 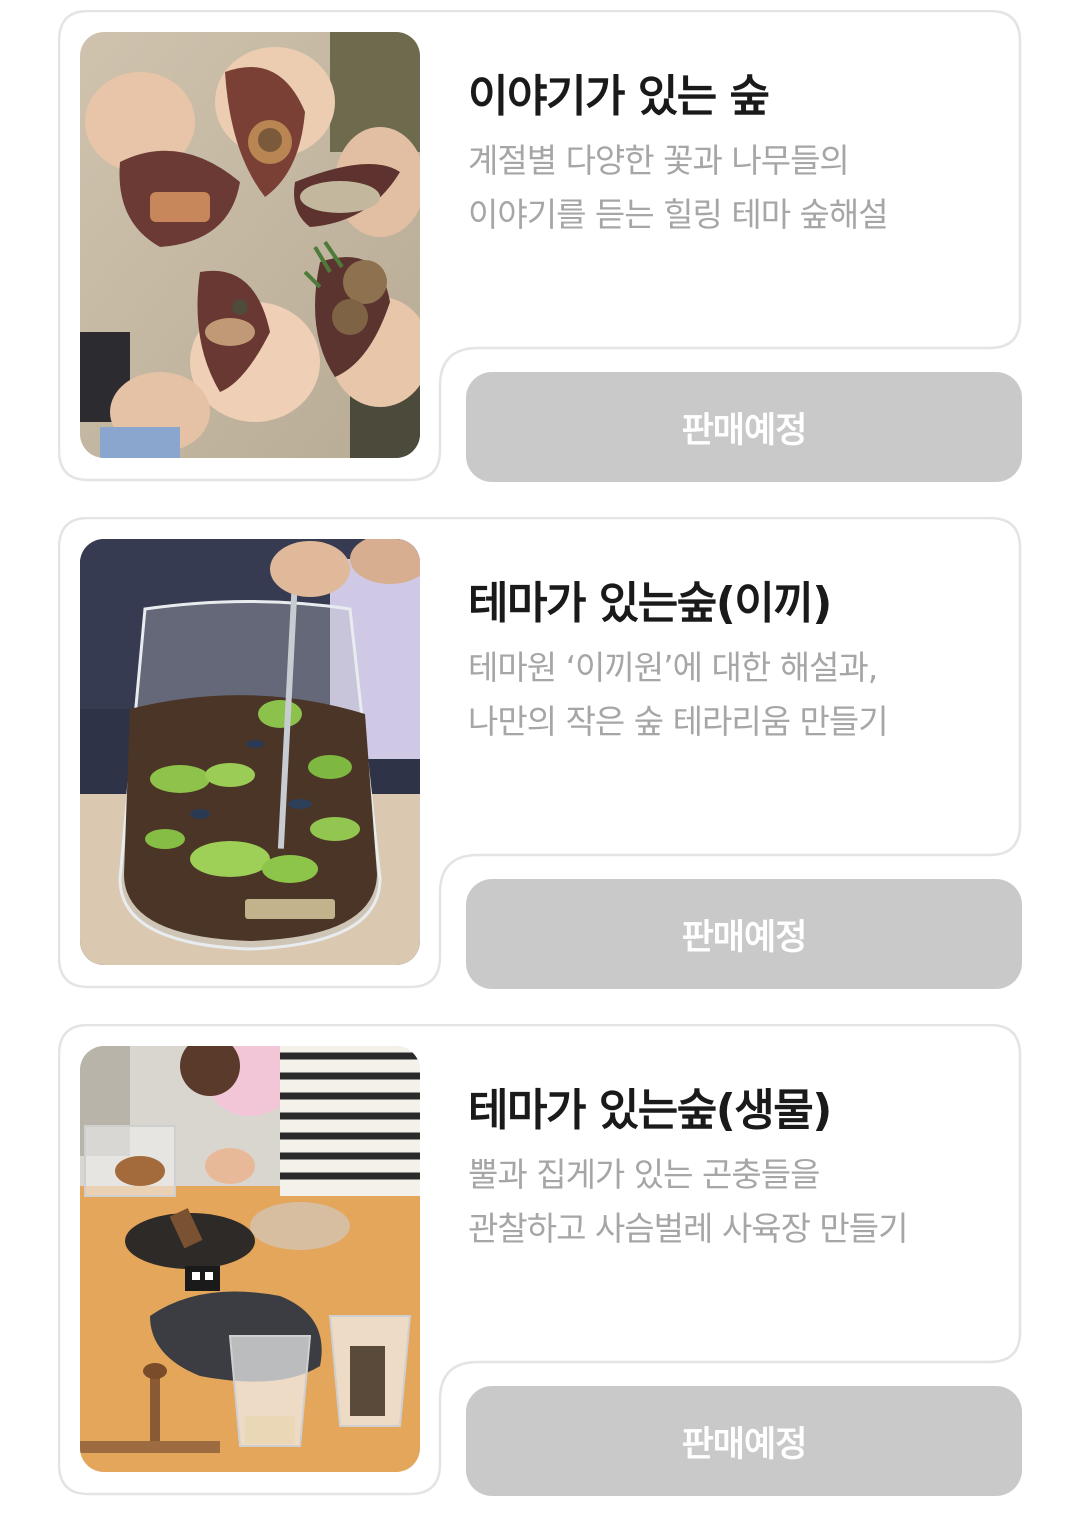 What do you see at coordinates (678, 721) in the screenshot?
I see `program-description-line: 나만의 작은 숲 테라리움 만들기` at bounding box center [678, 721].